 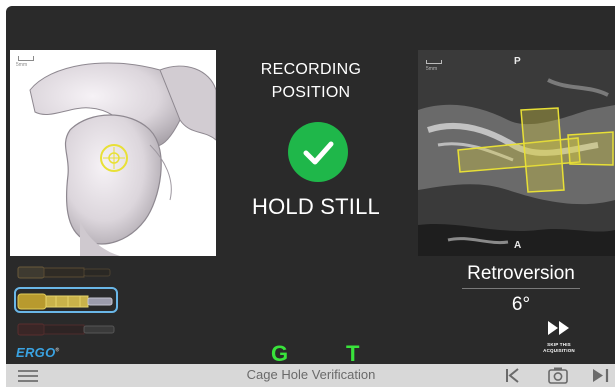 I want to click on previous-step-icon, so click(x=512, y=375).